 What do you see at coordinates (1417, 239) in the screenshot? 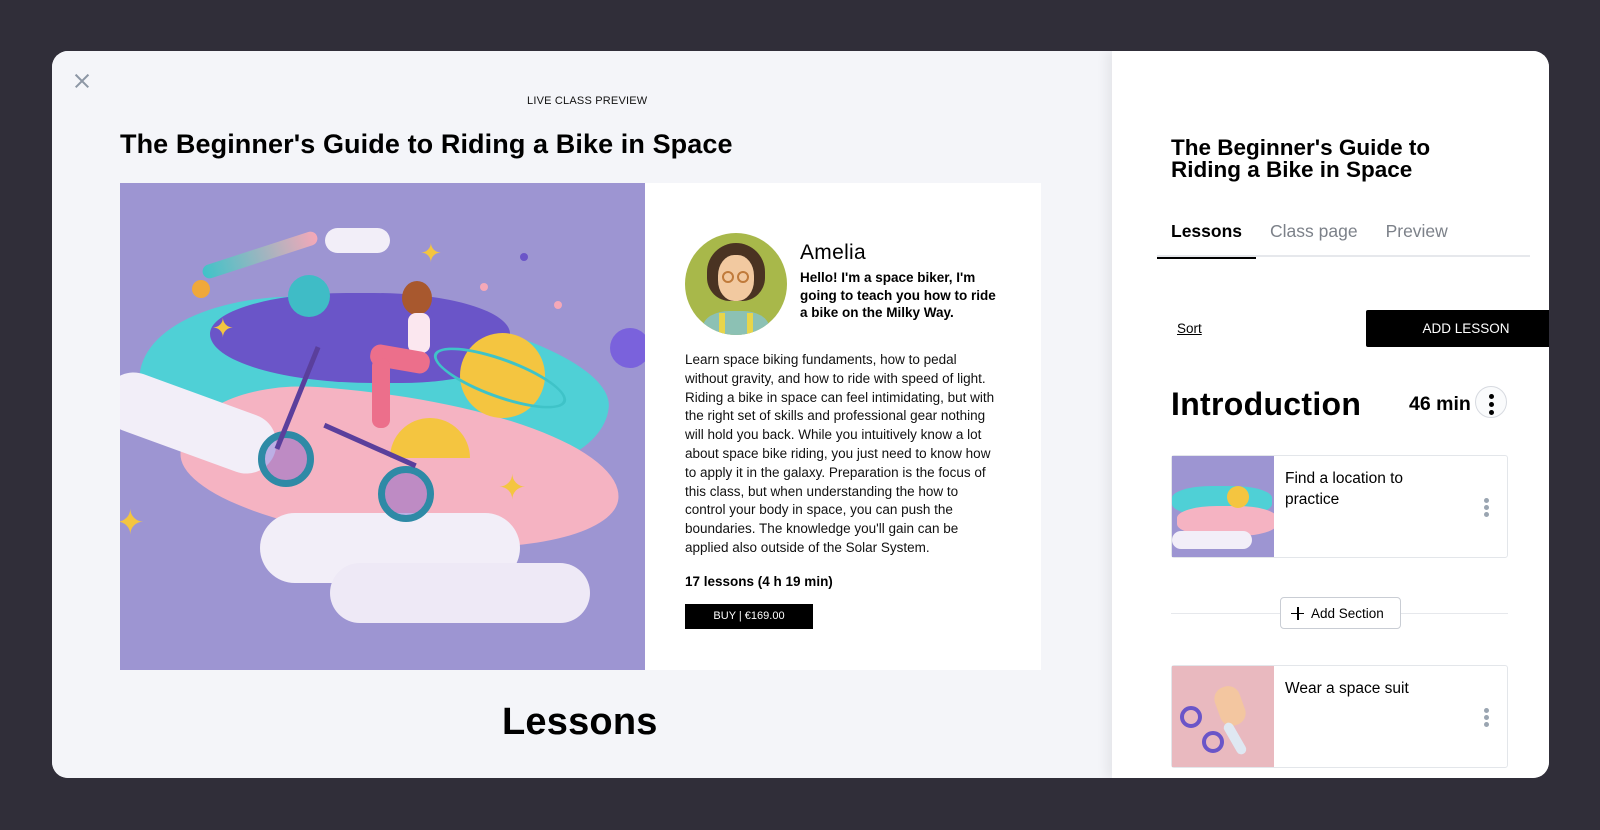
I see `tab-preview: Preview` at bounding box center [1417, 239].